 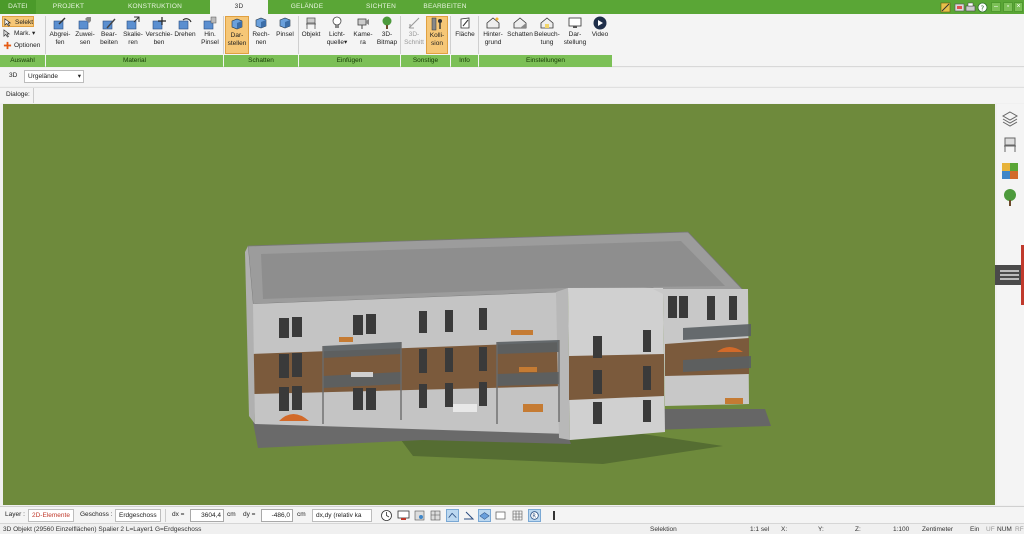 I want to click on dx-input: 3604,4, so click(x=207, y=515).